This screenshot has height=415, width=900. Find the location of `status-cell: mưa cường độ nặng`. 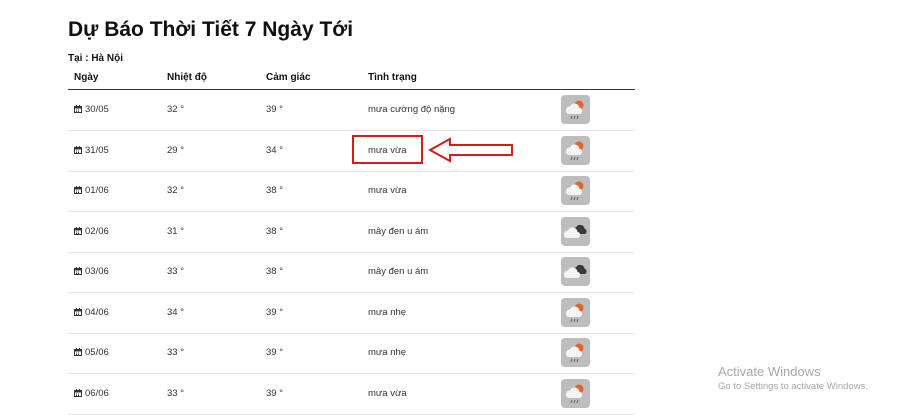

status-cell: mưa cường độ nặng is located at coordinates (412, 109).